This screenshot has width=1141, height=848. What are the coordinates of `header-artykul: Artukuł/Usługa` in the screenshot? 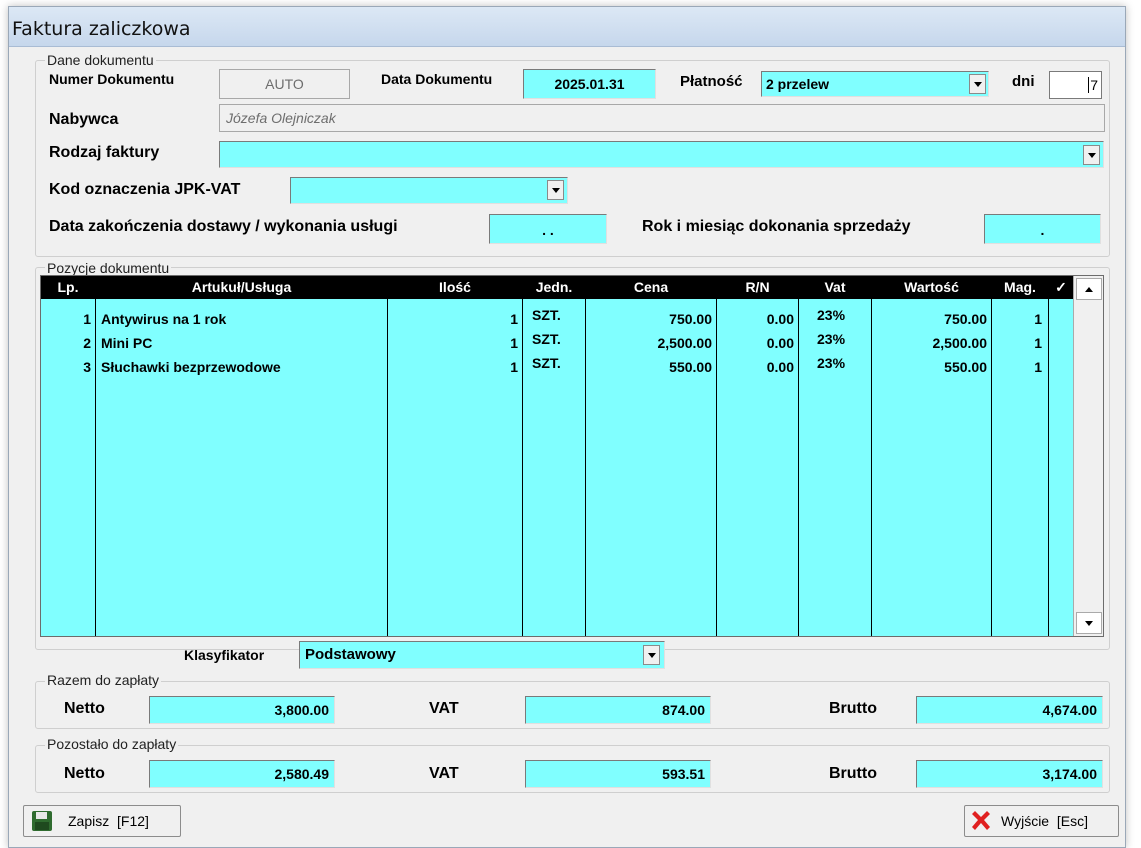 It's located at (241, 287).